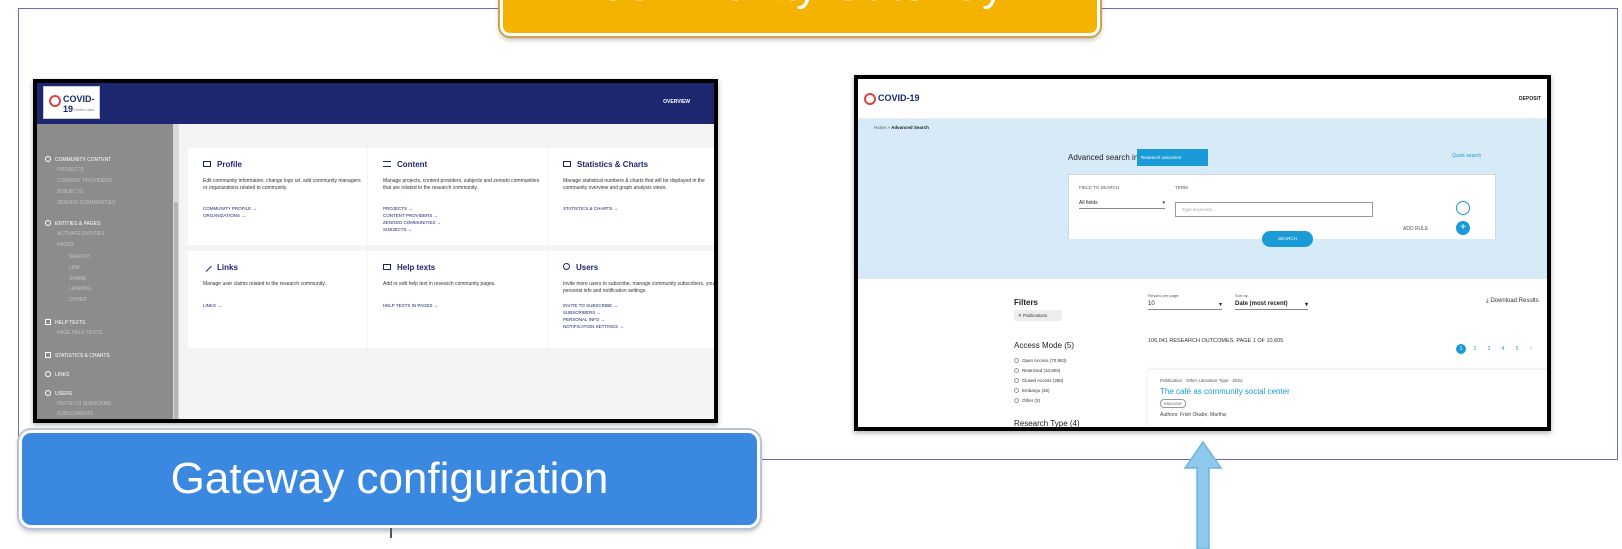 The image size is (1622, 549). I want to click on results-per-page-label: Results per page:, so click(1164, 295).